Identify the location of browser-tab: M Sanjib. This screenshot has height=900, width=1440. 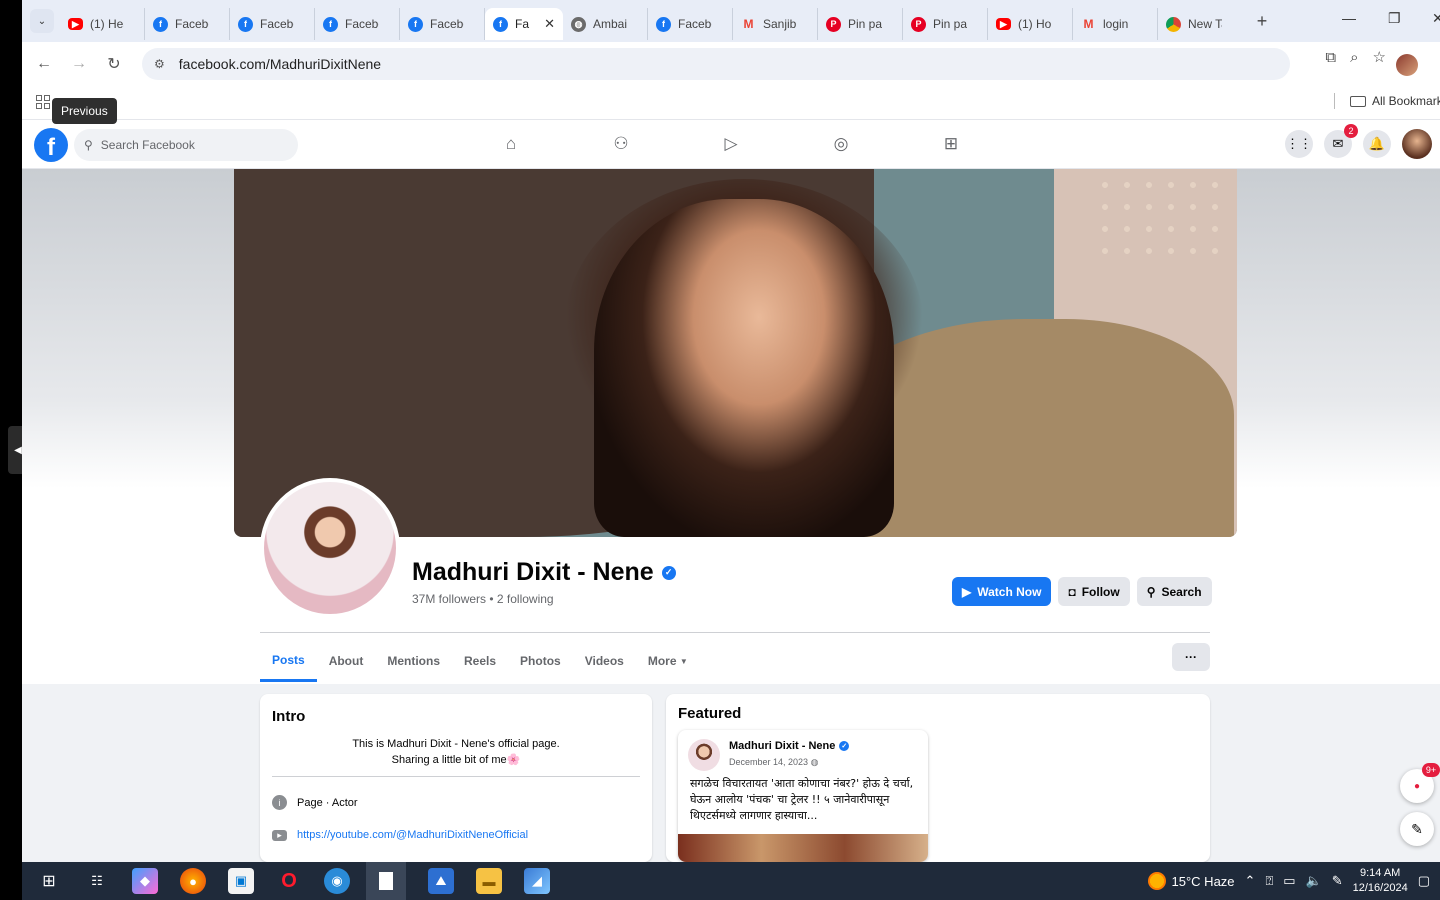
(775, 24).